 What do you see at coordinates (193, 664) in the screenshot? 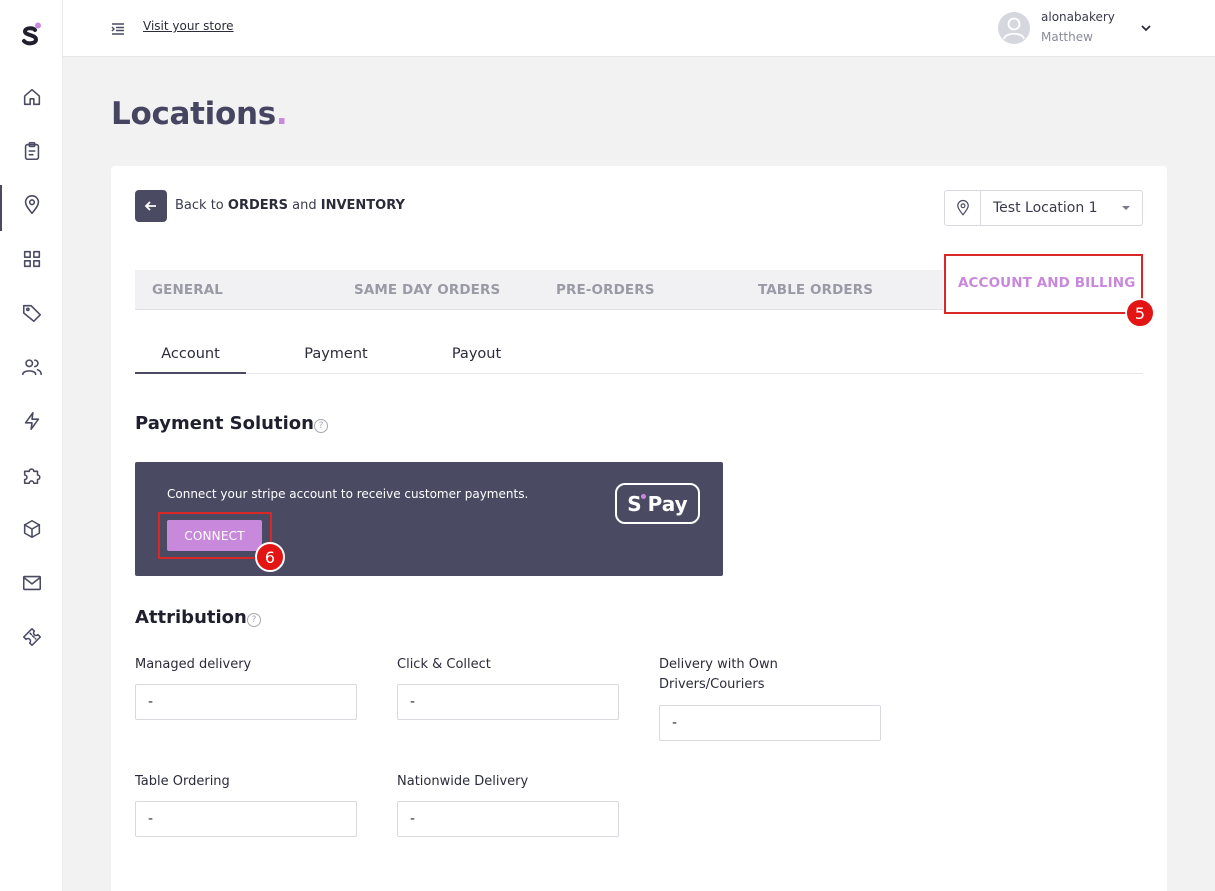
I see `field-label-managed-delivery: Managed delivery` at bounding box center [193, 664].